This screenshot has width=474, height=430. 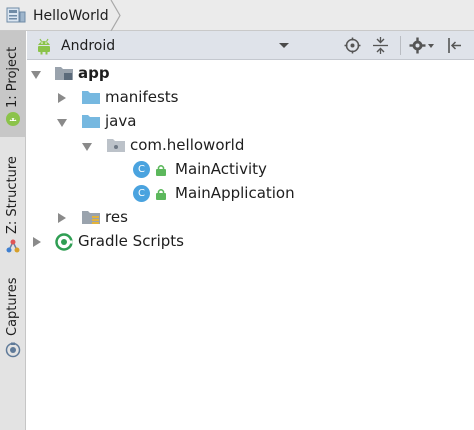 What do you see at coordinates (250, 122) in the screenshot?
I see `tree-item-java: java` at bounding box center [250, 122].